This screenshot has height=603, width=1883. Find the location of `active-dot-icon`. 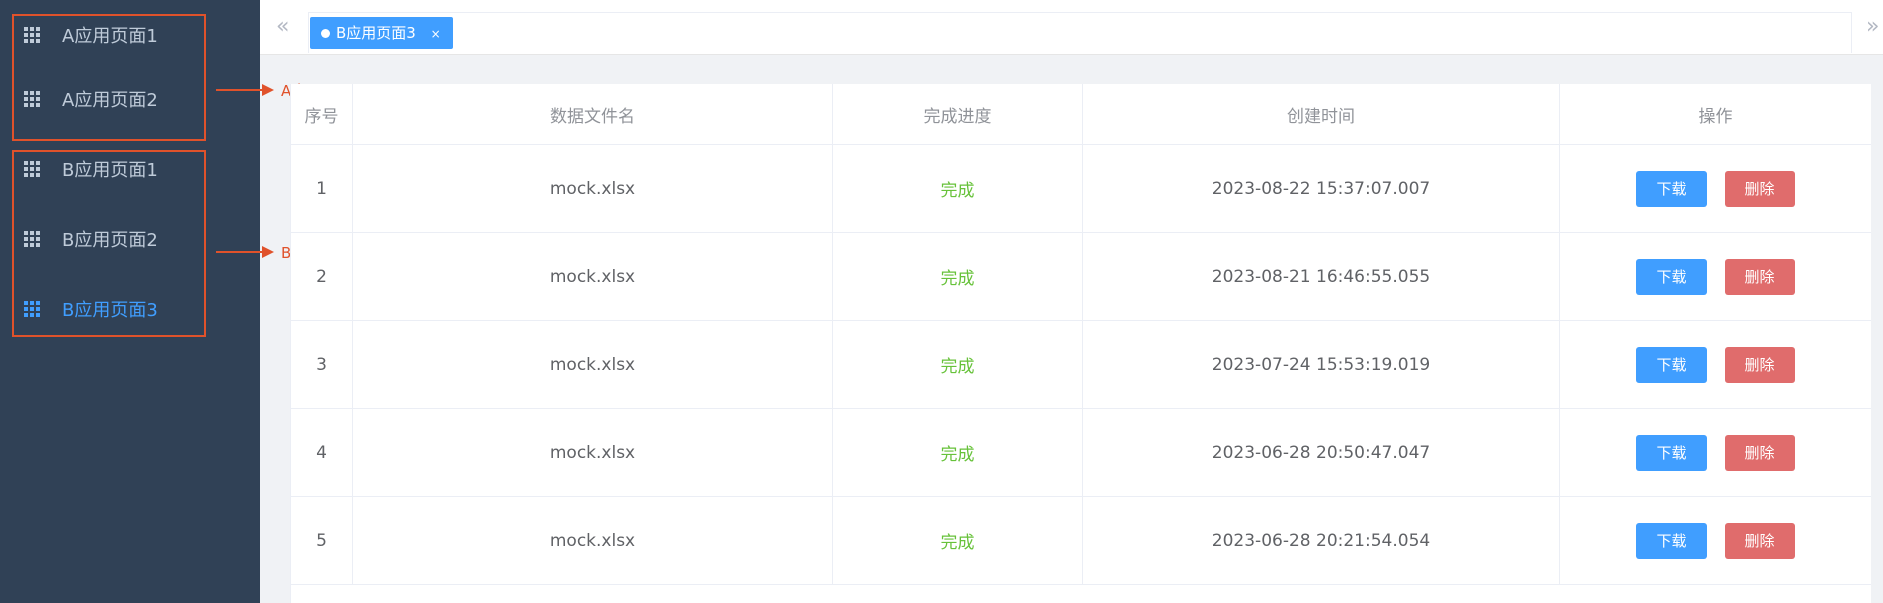

active-dot-icon is located at coordinates (325, 33).